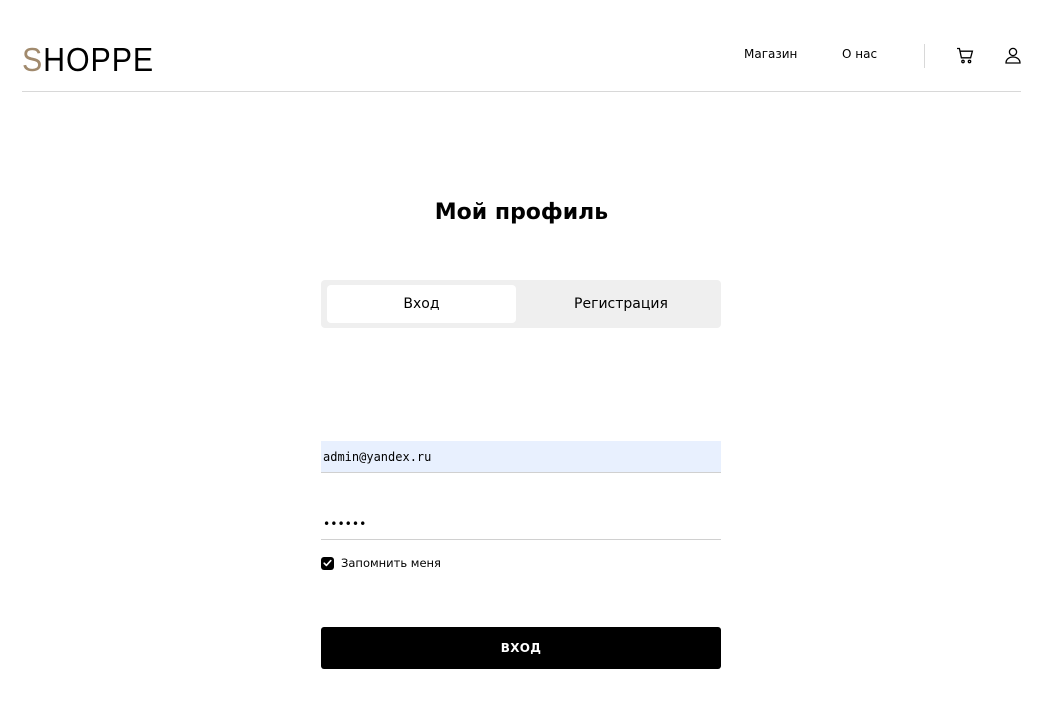 The width and height of the screenshot is (1055, 718). Describe the element at coordinates (521, 524) in the screenshot. I see `password-field` at that location.